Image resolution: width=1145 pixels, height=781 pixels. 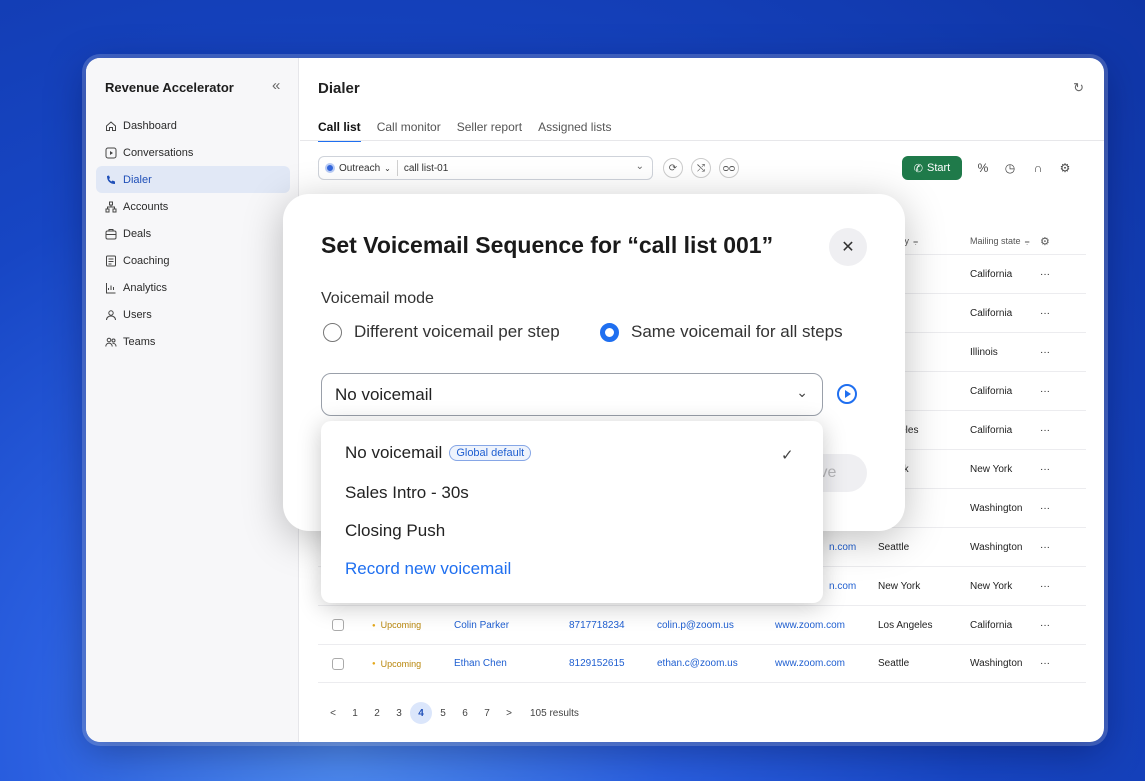 What do you see at coordinates (787, 455) in the screenshot?
I see `checkmark-icon: ✓` at bounding box center [787, 455].